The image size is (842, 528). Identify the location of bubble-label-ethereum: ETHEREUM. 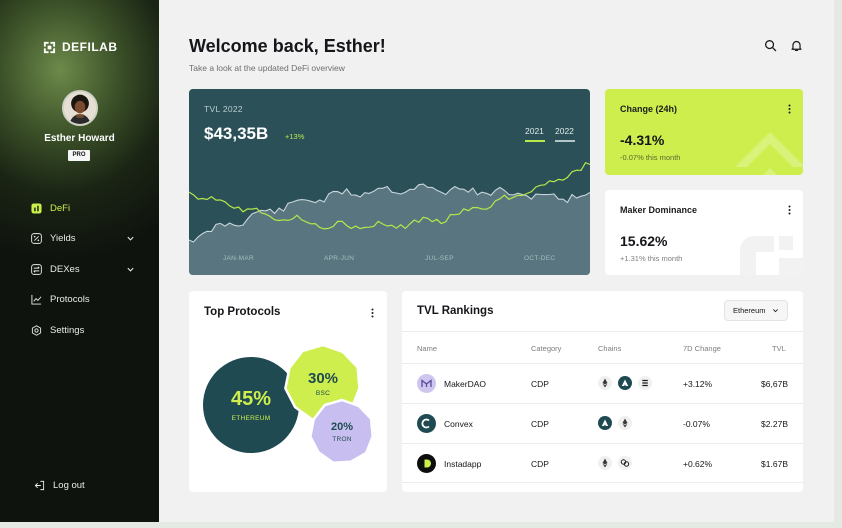
(251, 418).